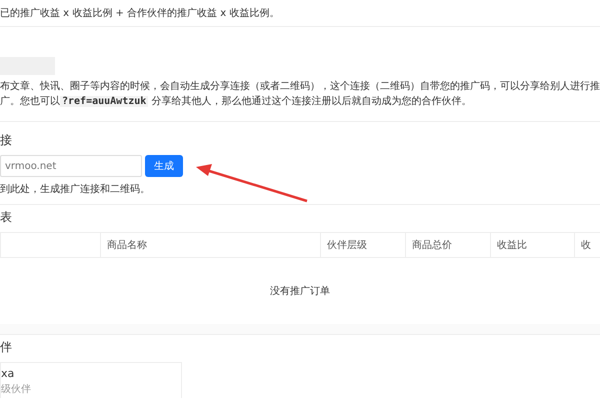  Describe the element at coordinates (71, 166) in the screenshot. I see `url-input-field: vrmoo.net` at that location.